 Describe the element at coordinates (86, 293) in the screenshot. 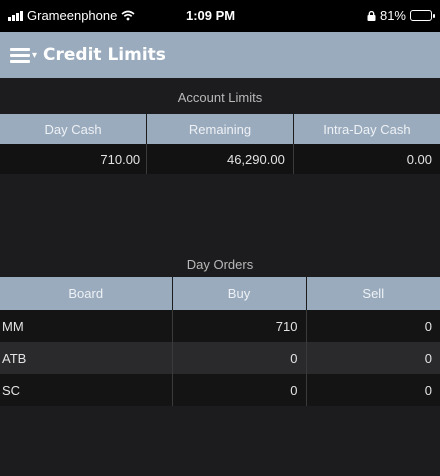

I see `column-header-board: Board` at that location.